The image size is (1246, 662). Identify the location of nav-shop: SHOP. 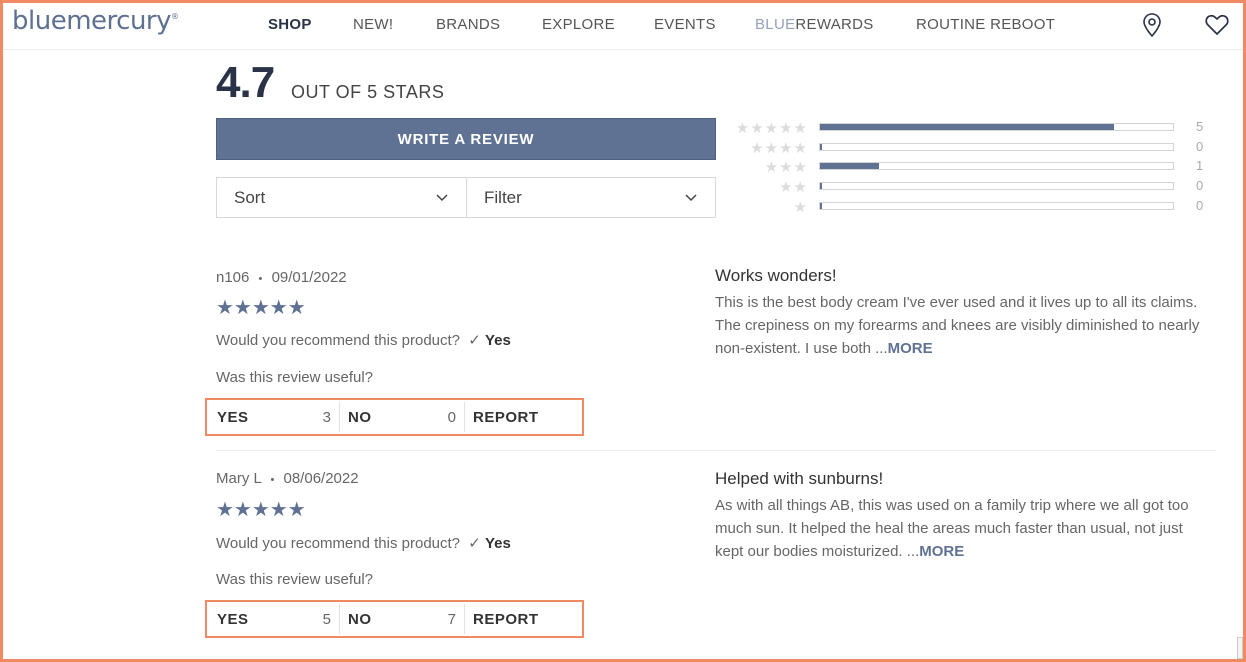
(290, 24).